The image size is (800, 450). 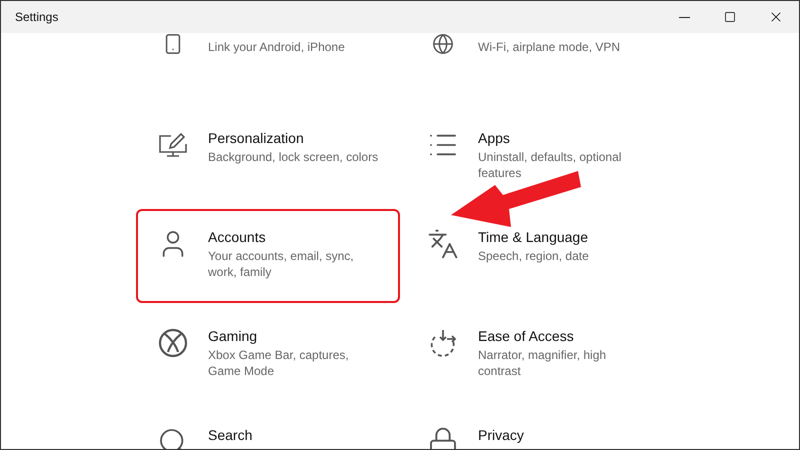 What do you see at coordinates (281, 264) in the screenshot?
I see `tile-description: Your accounts, email, sync, work, family` at bounding box center [281, 264].